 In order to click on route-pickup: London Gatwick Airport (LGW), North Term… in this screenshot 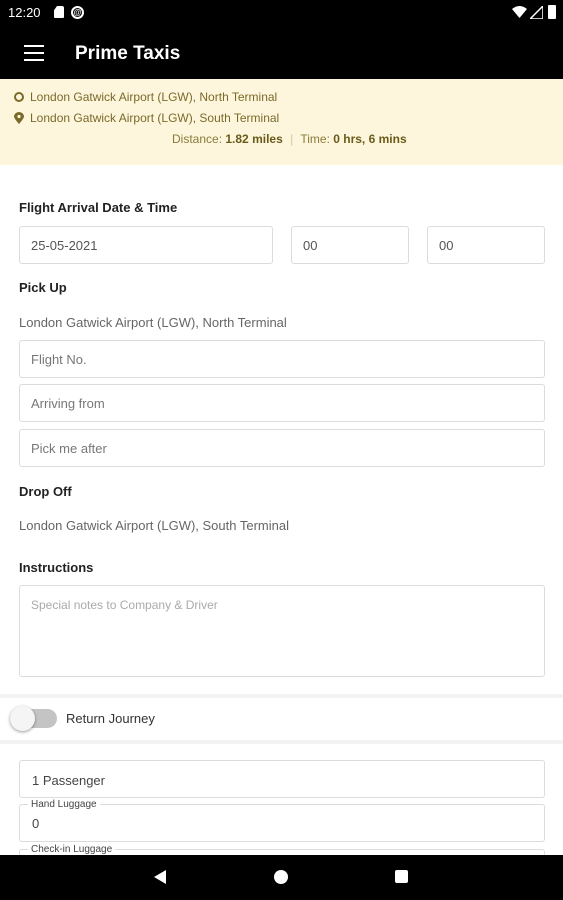, I will do `click(145, 97)`.